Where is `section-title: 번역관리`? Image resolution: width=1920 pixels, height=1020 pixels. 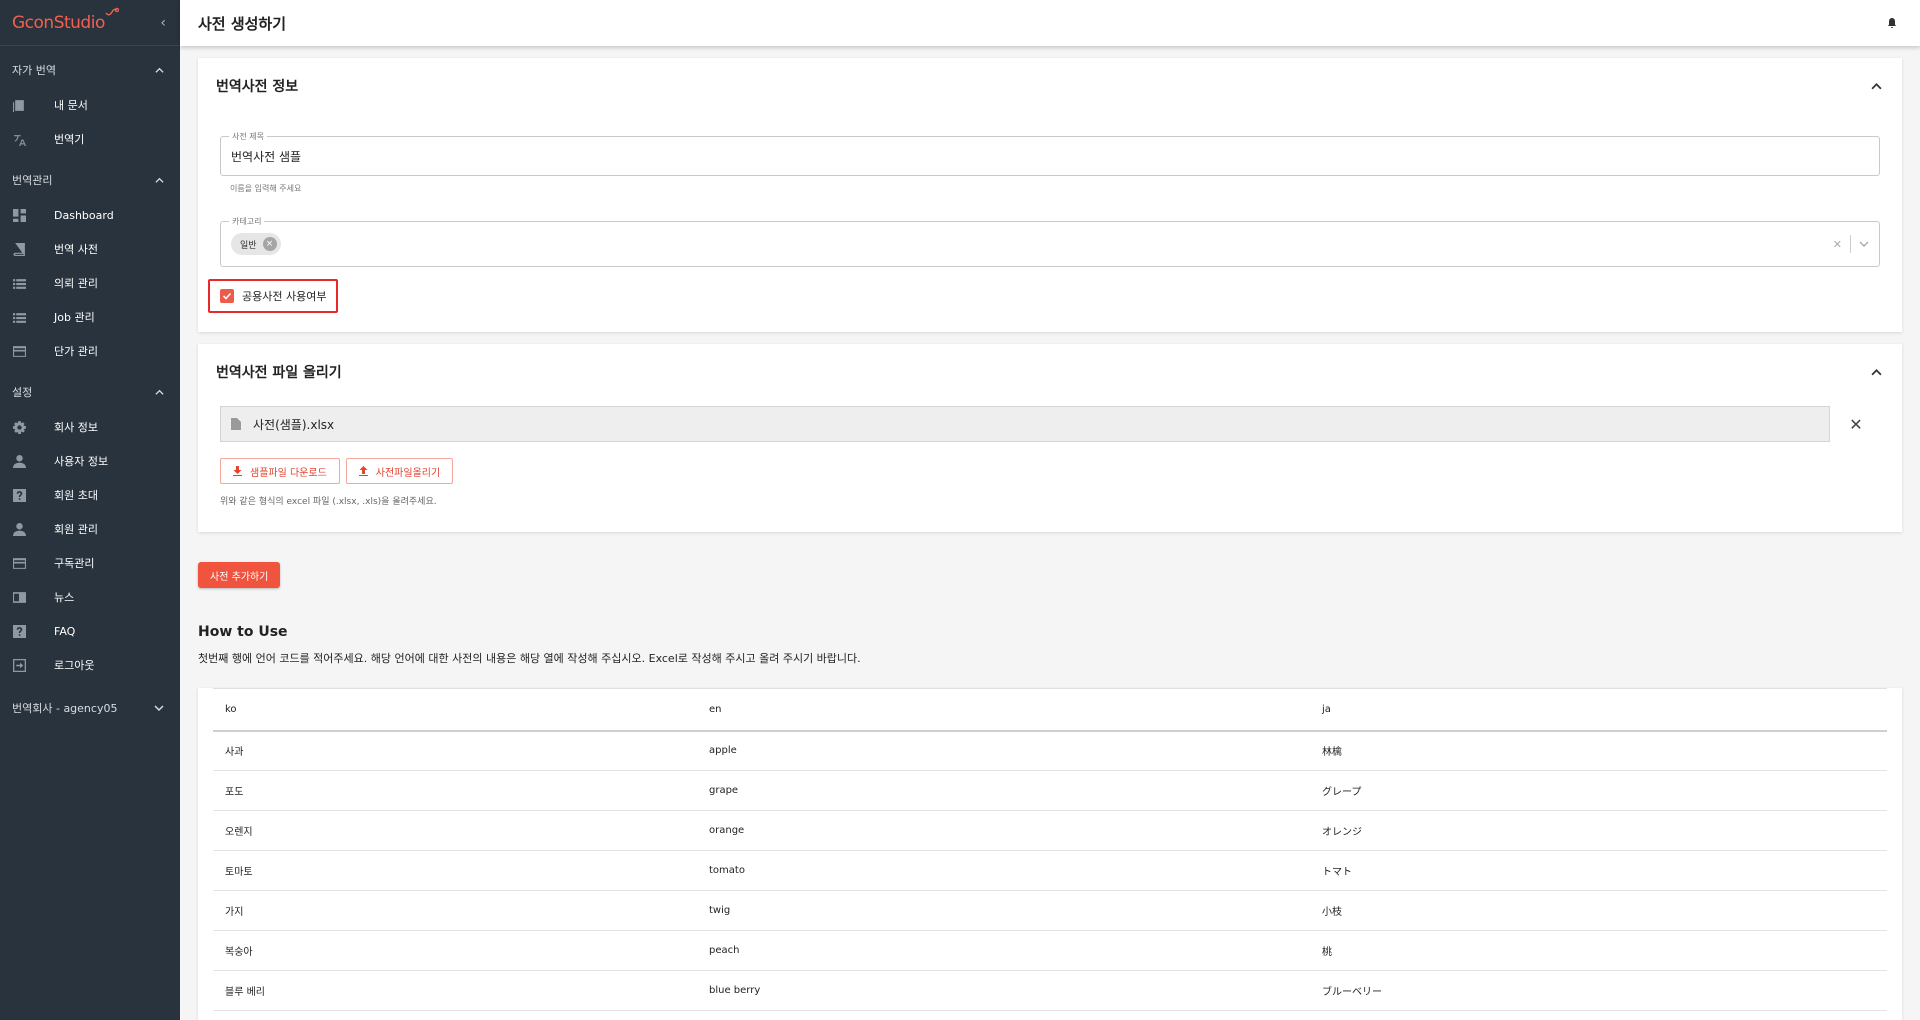 section-title: 번역관리 is located at coordinates (32, 180).